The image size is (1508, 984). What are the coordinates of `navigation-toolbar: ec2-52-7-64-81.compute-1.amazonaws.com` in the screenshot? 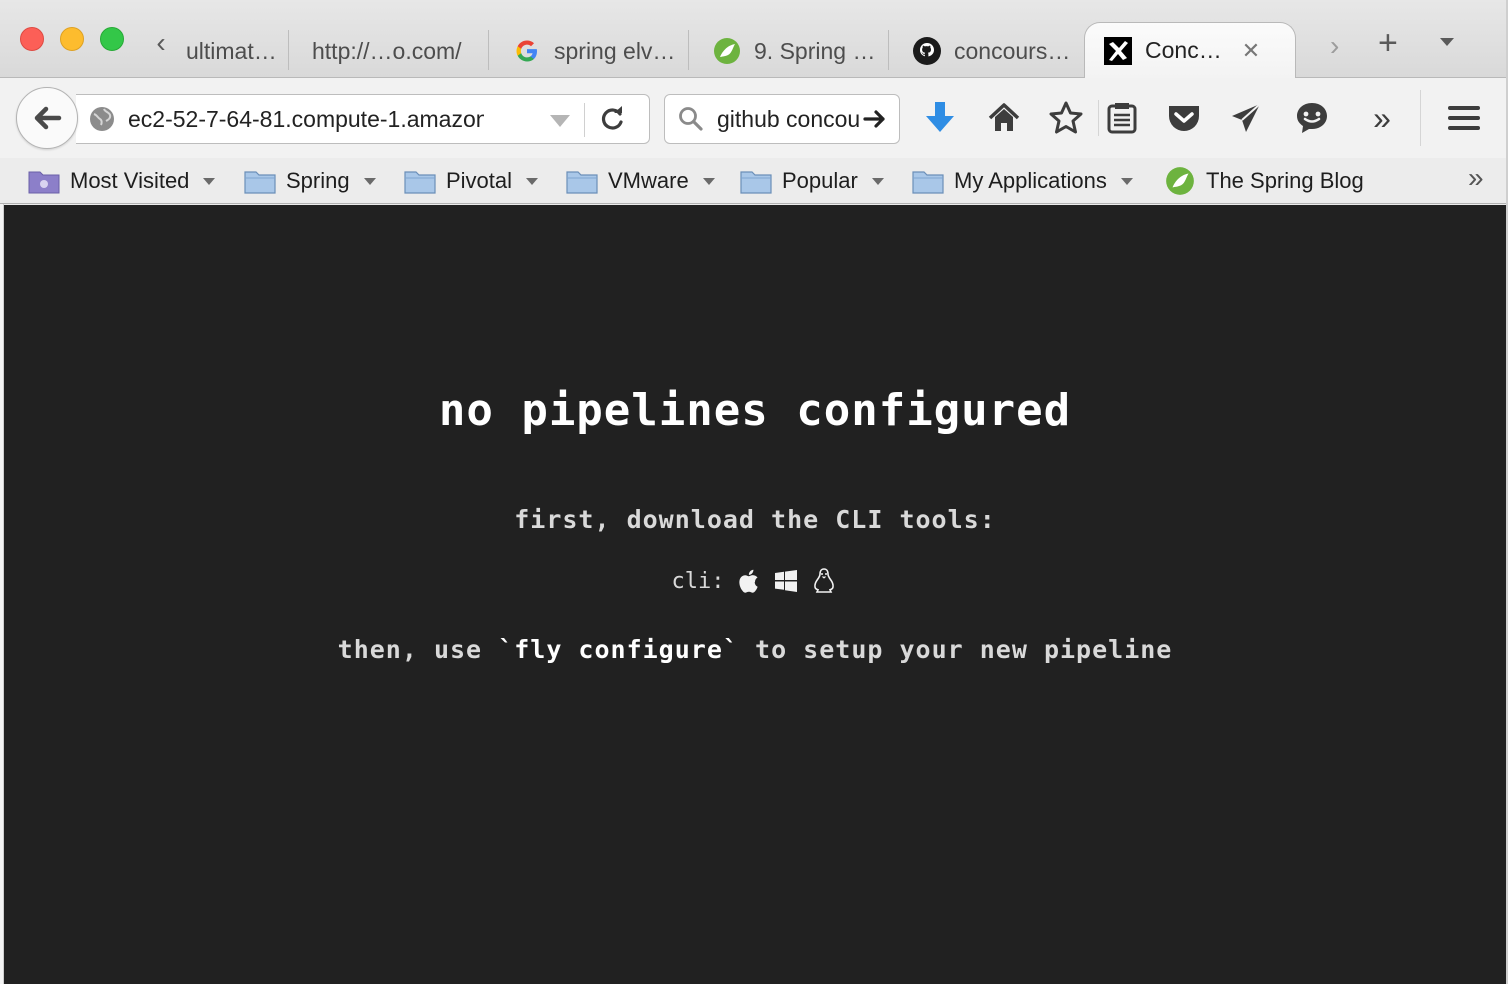 It's located at (754, 118).